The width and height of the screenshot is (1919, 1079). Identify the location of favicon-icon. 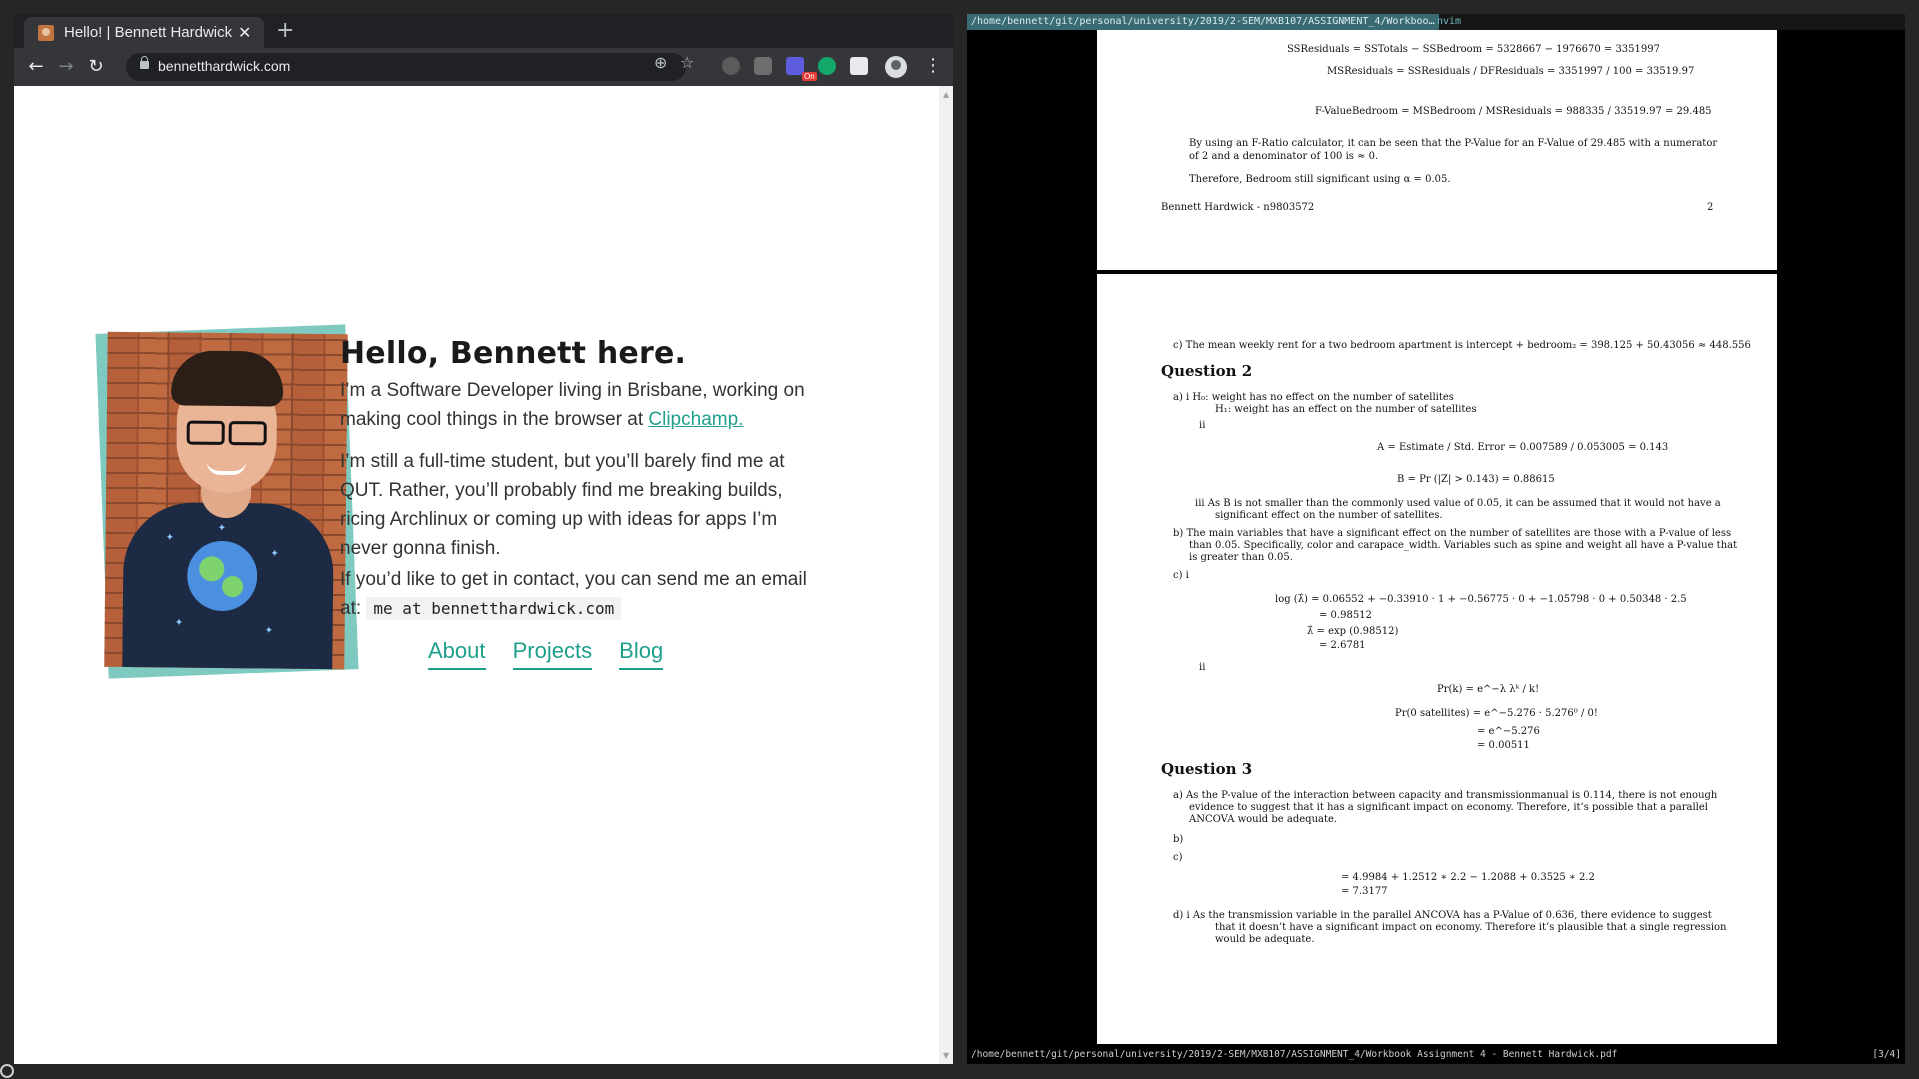
(46, 33).